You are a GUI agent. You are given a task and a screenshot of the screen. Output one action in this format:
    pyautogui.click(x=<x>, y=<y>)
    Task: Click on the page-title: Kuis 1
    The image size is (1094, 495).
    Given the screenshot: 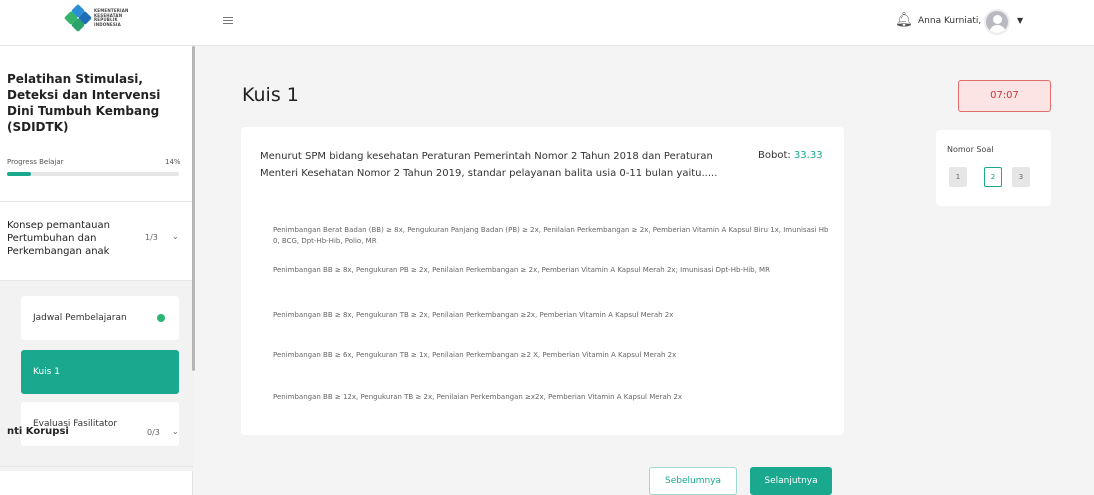 What is the action you would take?
    pyautogui.click(x=270, y=95)
    